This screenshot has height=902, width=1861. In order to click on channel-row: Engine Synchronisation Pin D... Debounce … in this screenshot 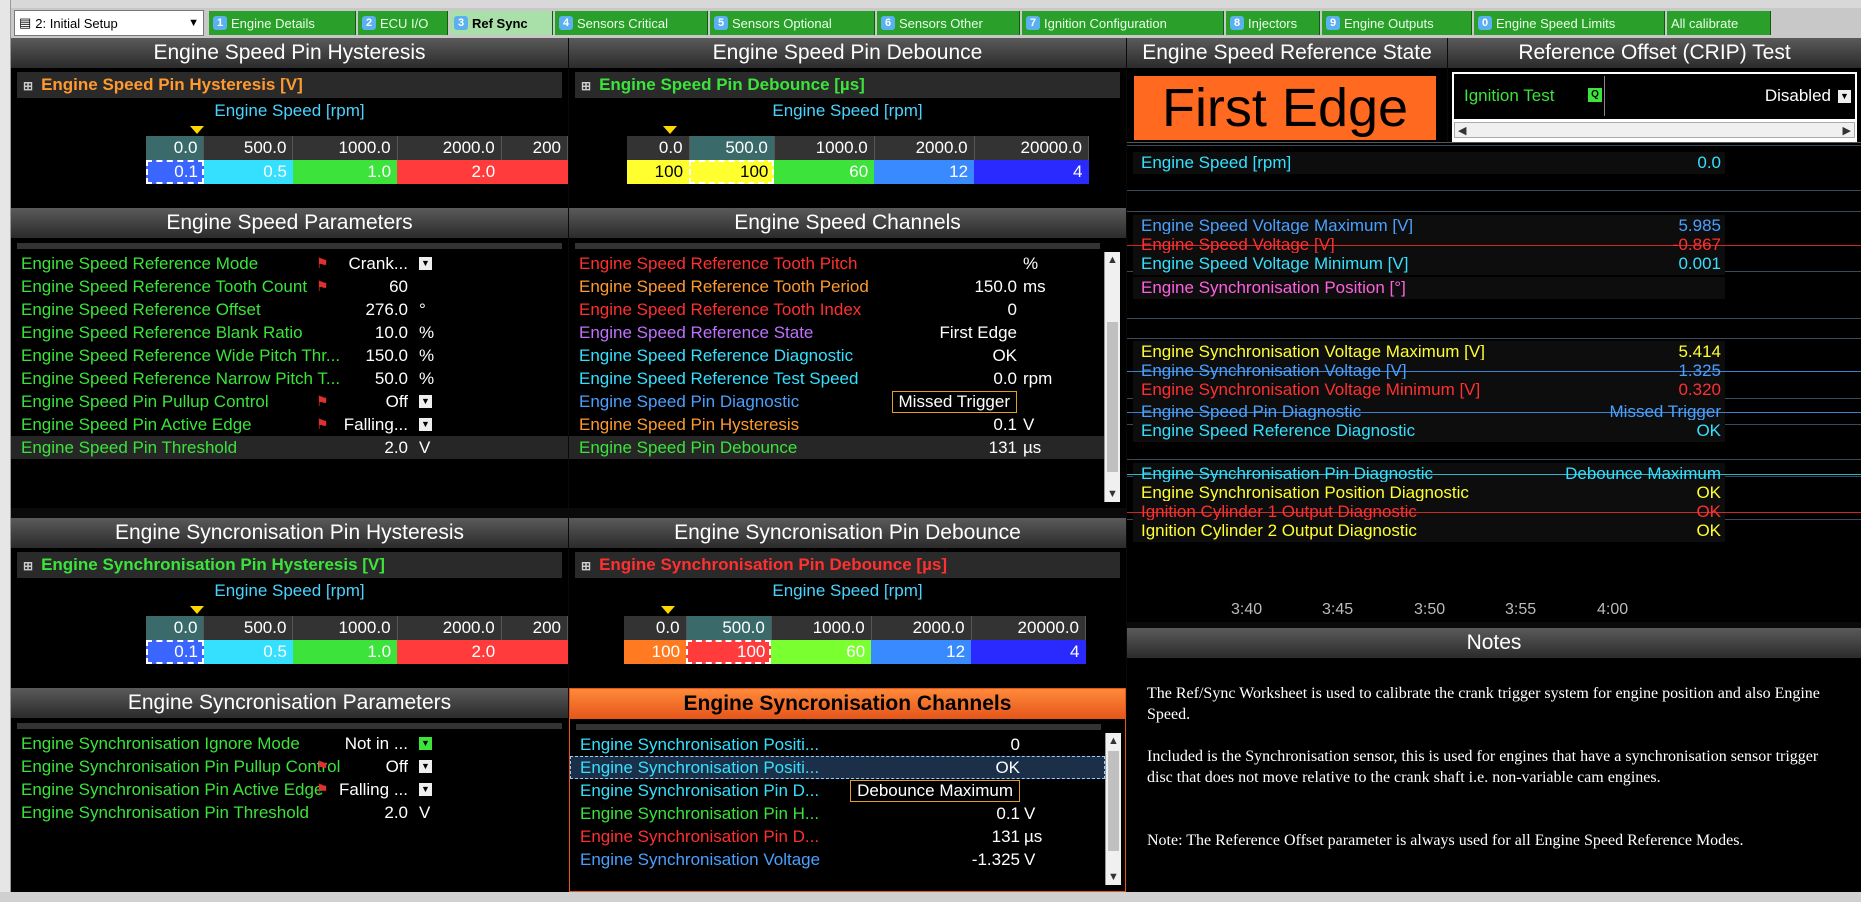, I will do `click(837, 790)`.